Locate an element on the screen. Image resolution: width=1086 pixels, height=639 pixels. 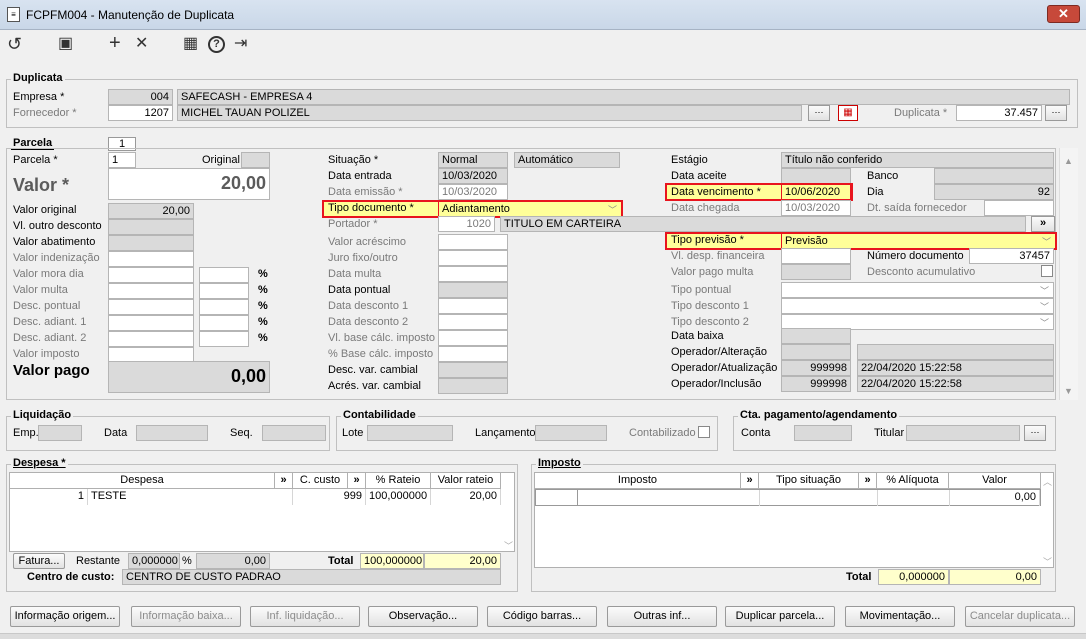
valor-acrescimo-field is located at coordinates (473, 242).